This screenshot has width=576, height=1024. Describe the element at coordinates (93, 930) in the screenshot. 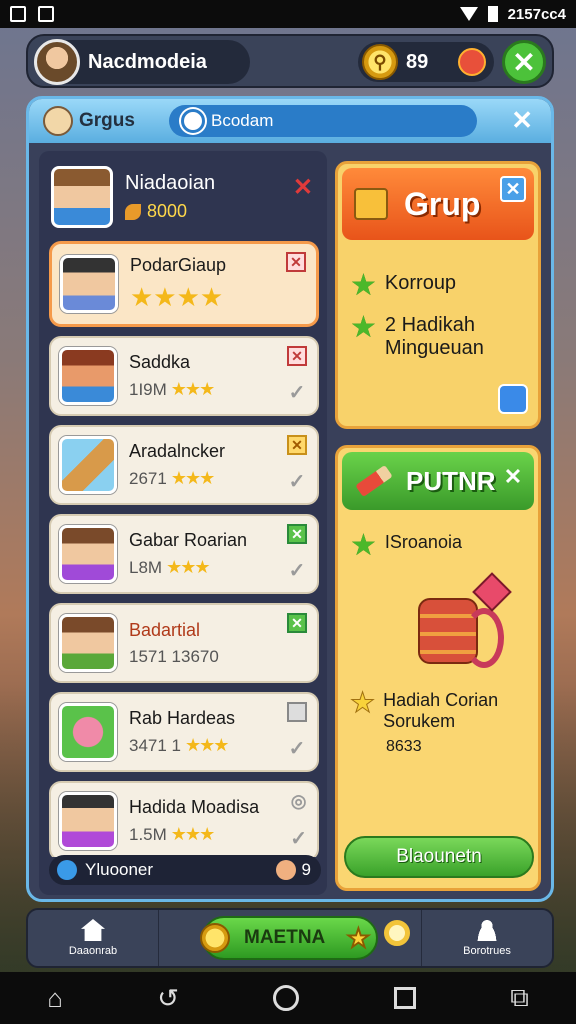

I see `home-icon` at that location.